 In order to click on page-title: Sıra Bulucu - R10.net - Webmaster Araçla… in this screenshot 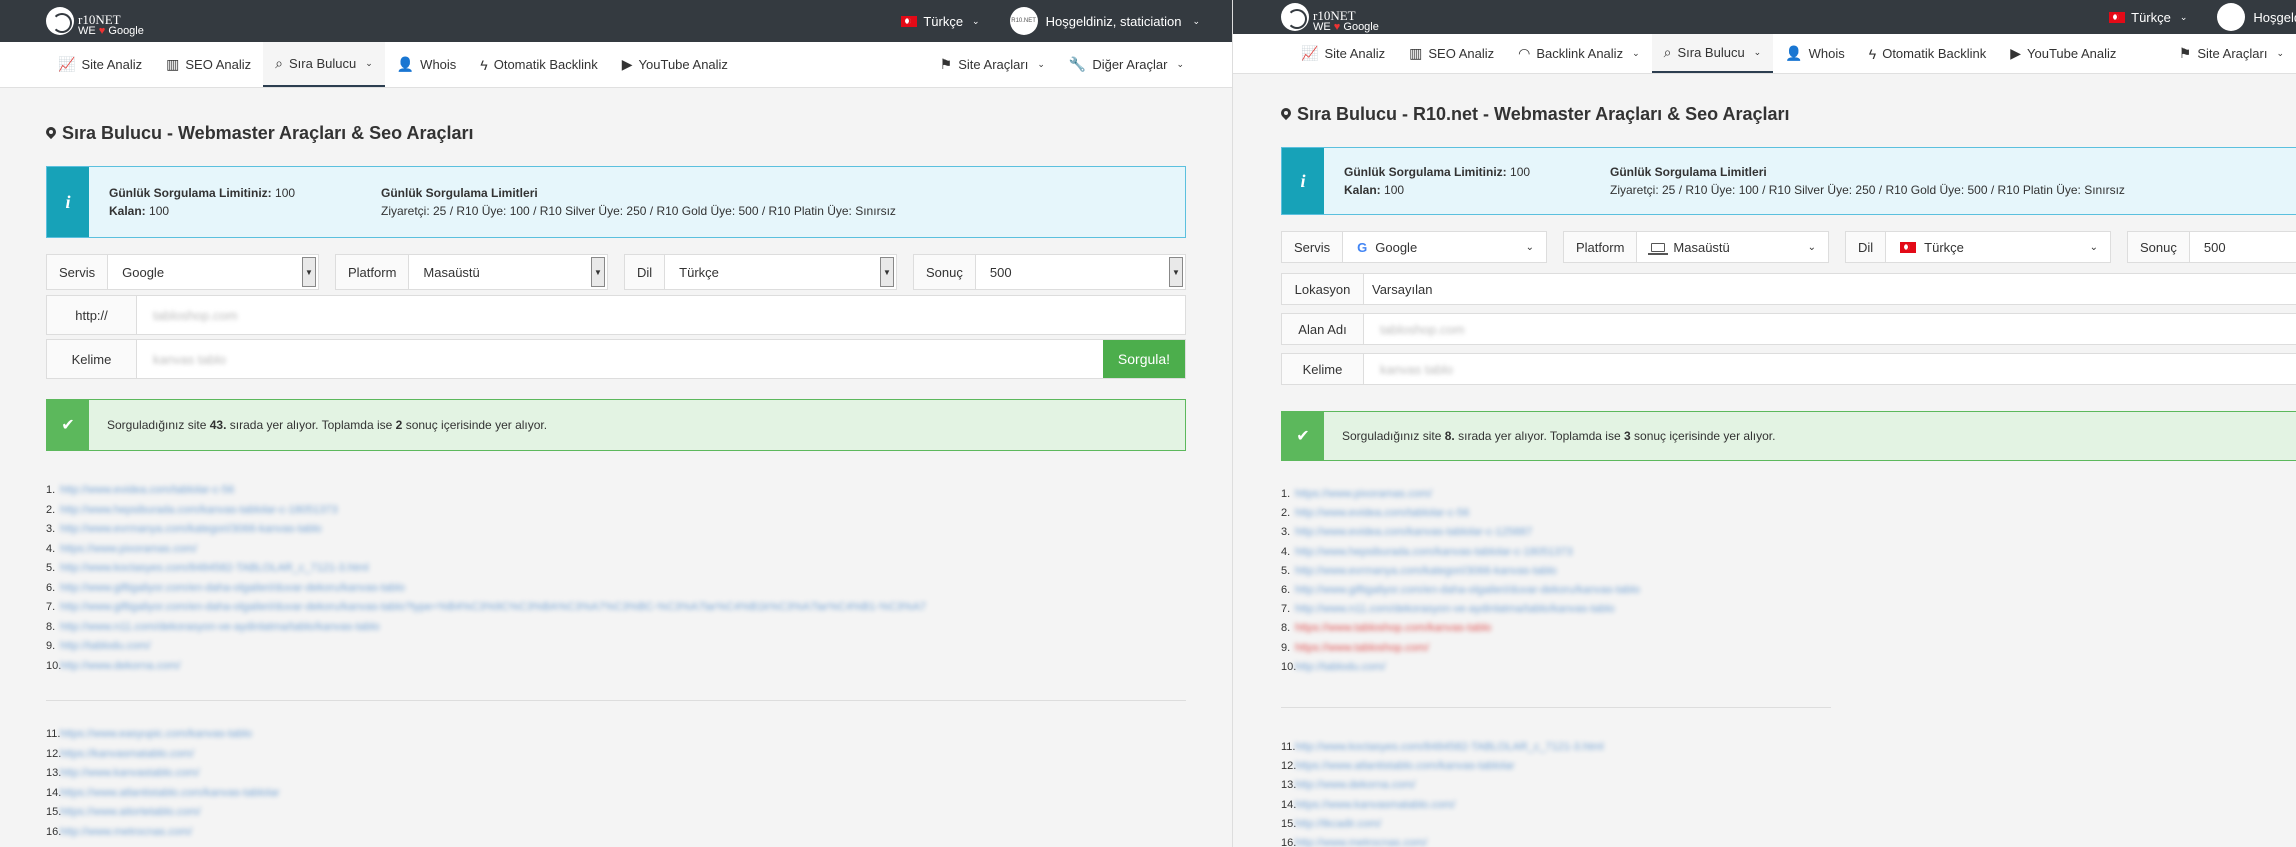, I will do `click(1788, 114)`.